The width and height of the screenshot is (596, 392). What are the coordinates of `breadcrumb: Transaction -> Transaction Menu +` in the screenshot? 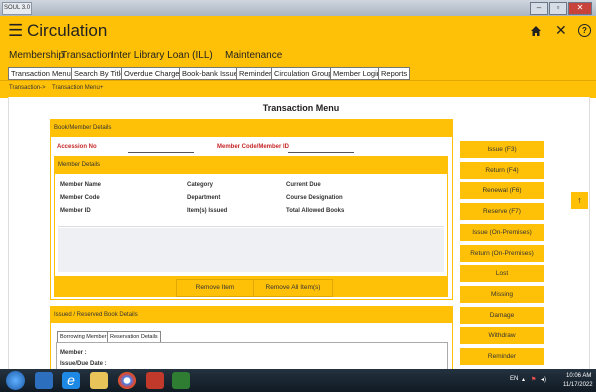 It's located at (298, 89).